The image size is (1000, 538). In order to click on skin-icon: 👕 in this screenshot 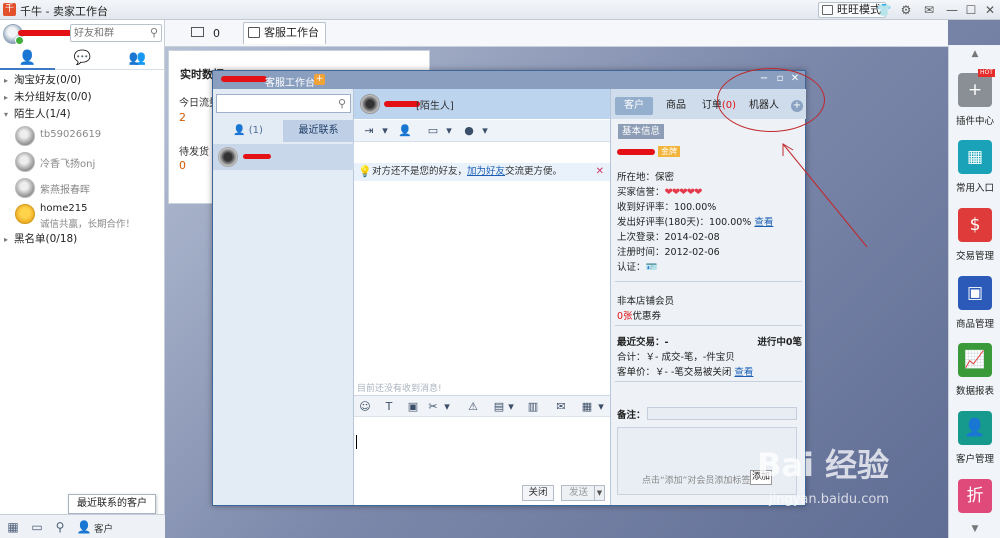, I will do `click(884, 10)`.